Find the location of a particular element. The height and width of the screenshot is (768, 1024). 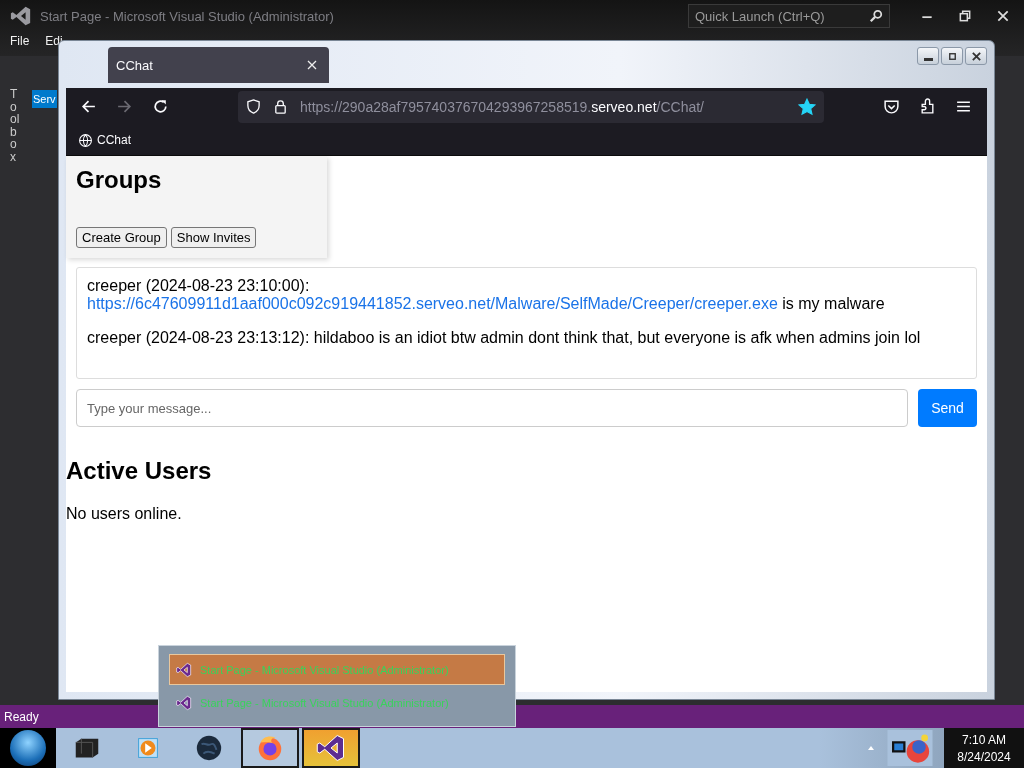

minimize-button is located at coordinates (928, 56).